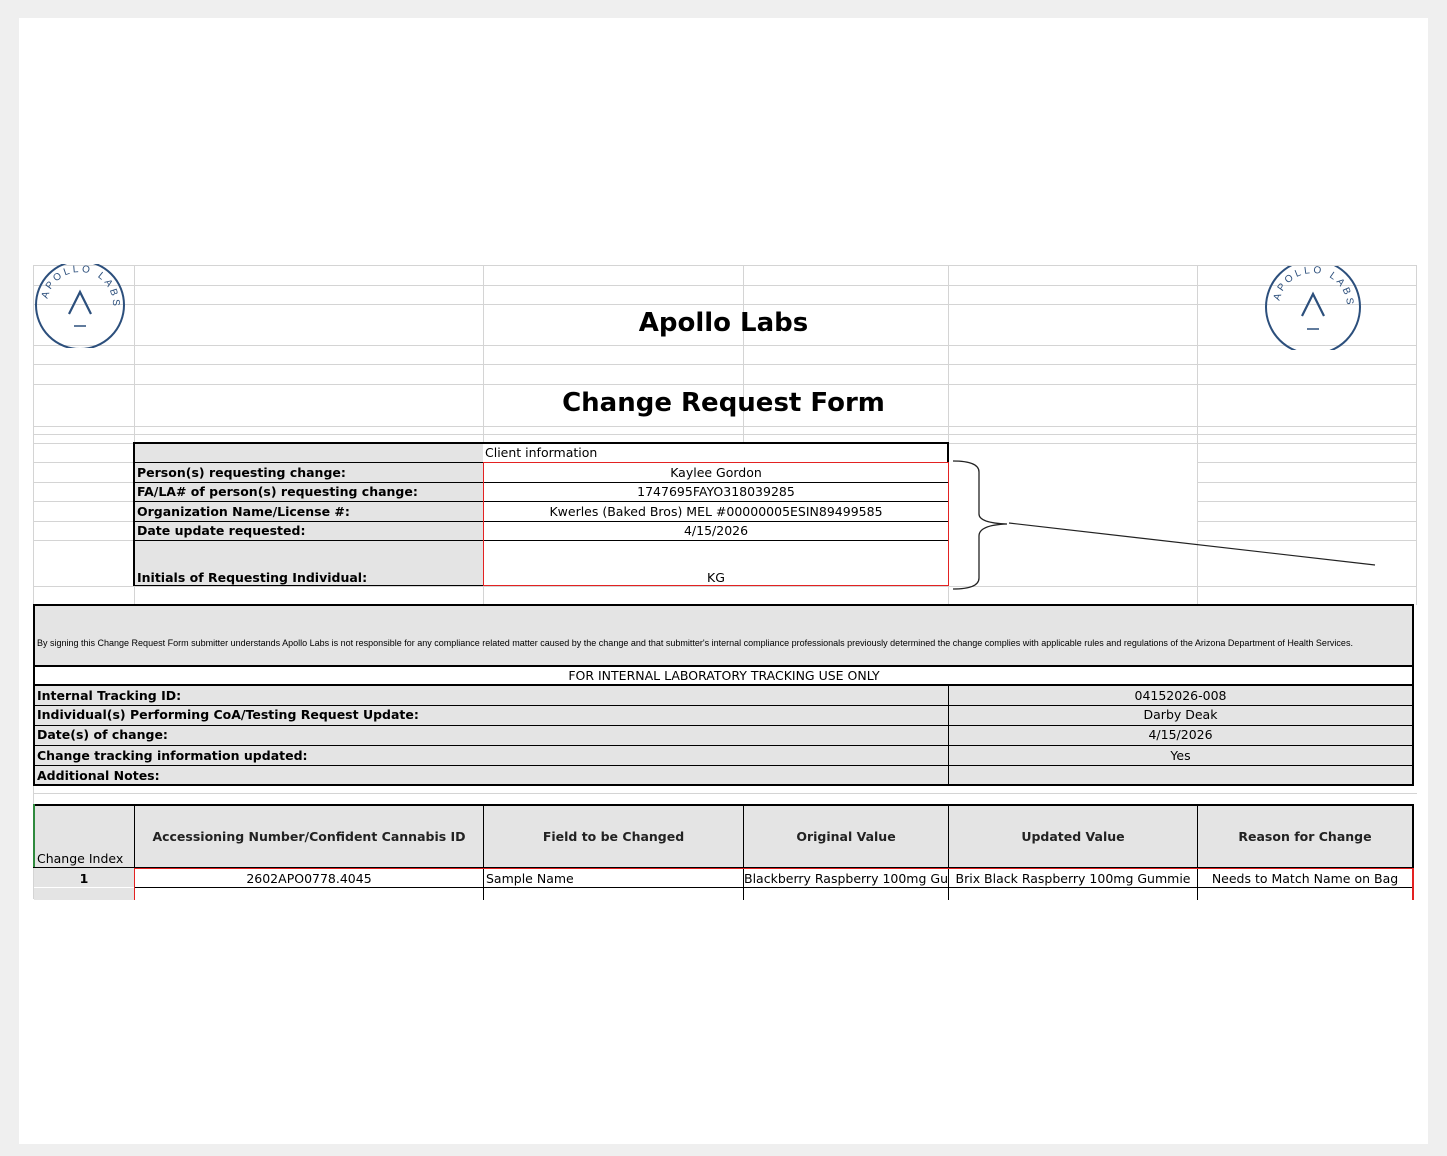 The width and height of the screenshot is (1447, 1156). I want to click on internal-value-dates: 4/15/2026, so click(1180, 735).